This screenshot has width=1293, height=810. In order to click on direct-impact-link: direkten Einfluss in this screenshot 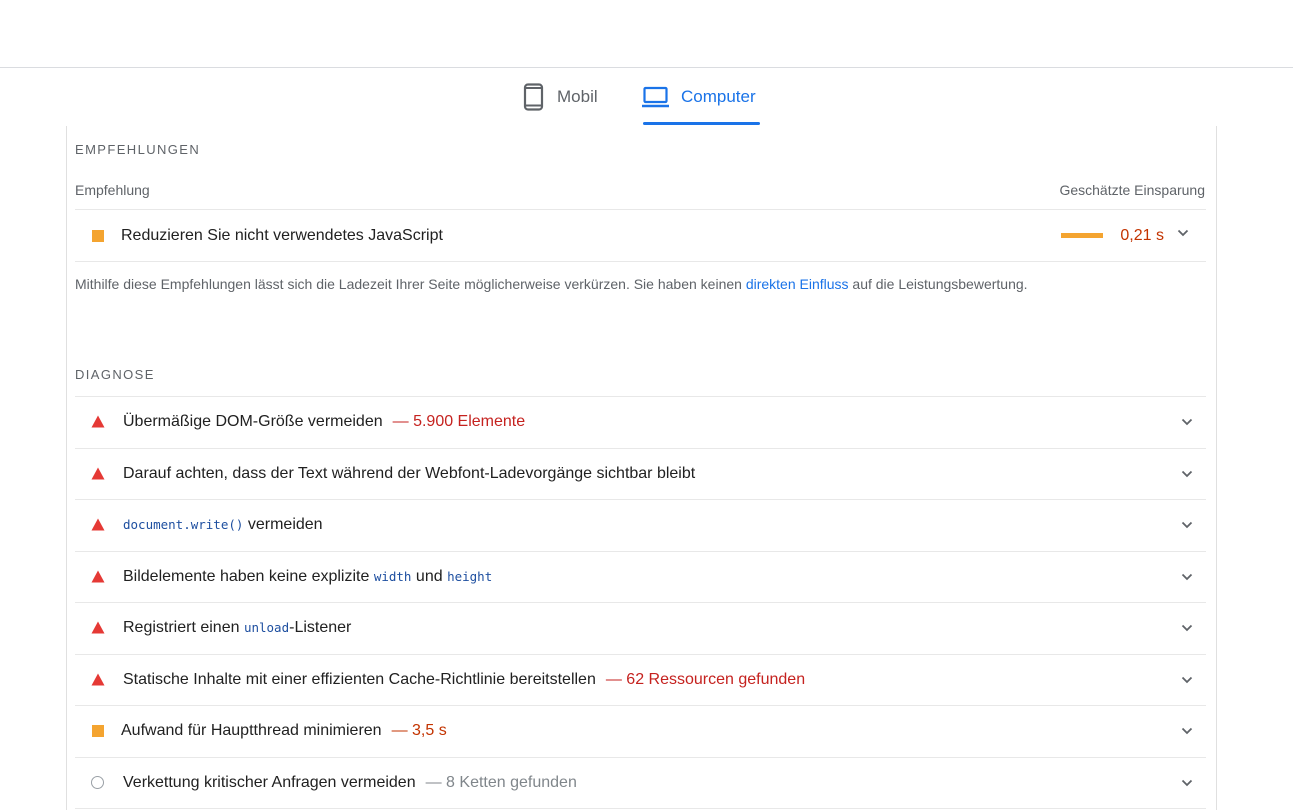, I will do `click(797, 284)`.